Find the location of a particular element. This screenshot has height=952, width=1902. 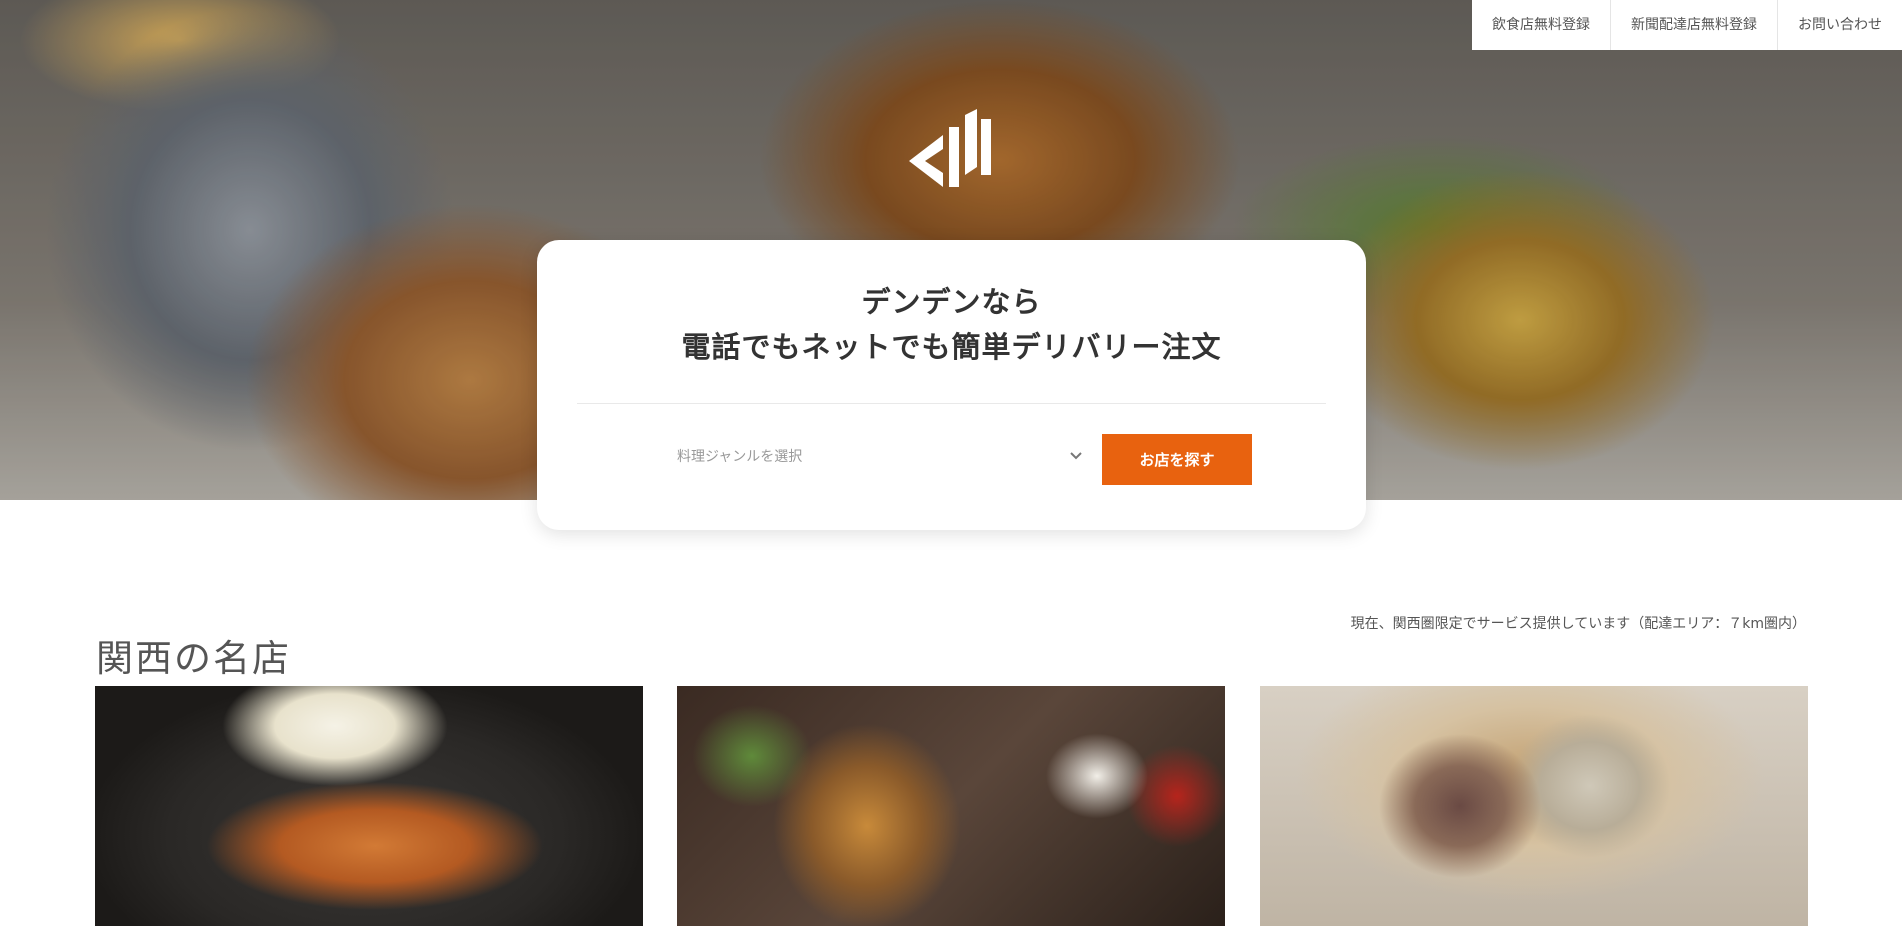

service-area-note: 現在、関西圏限定でサービス提供しています（配達エリア：７km圏内） is located at coordinates (1578, 624).